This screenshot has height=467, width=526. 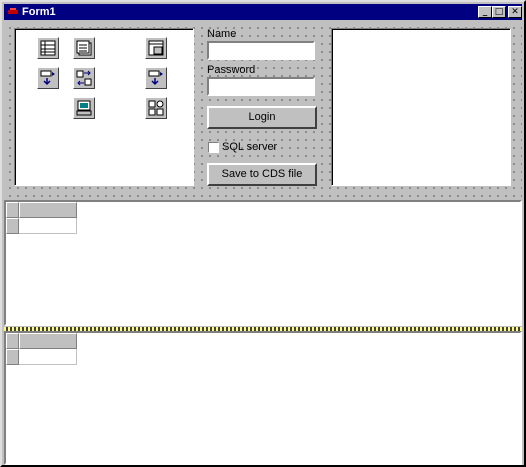 I want to click on dcom-connection-icon, so click(x=84, y=108).